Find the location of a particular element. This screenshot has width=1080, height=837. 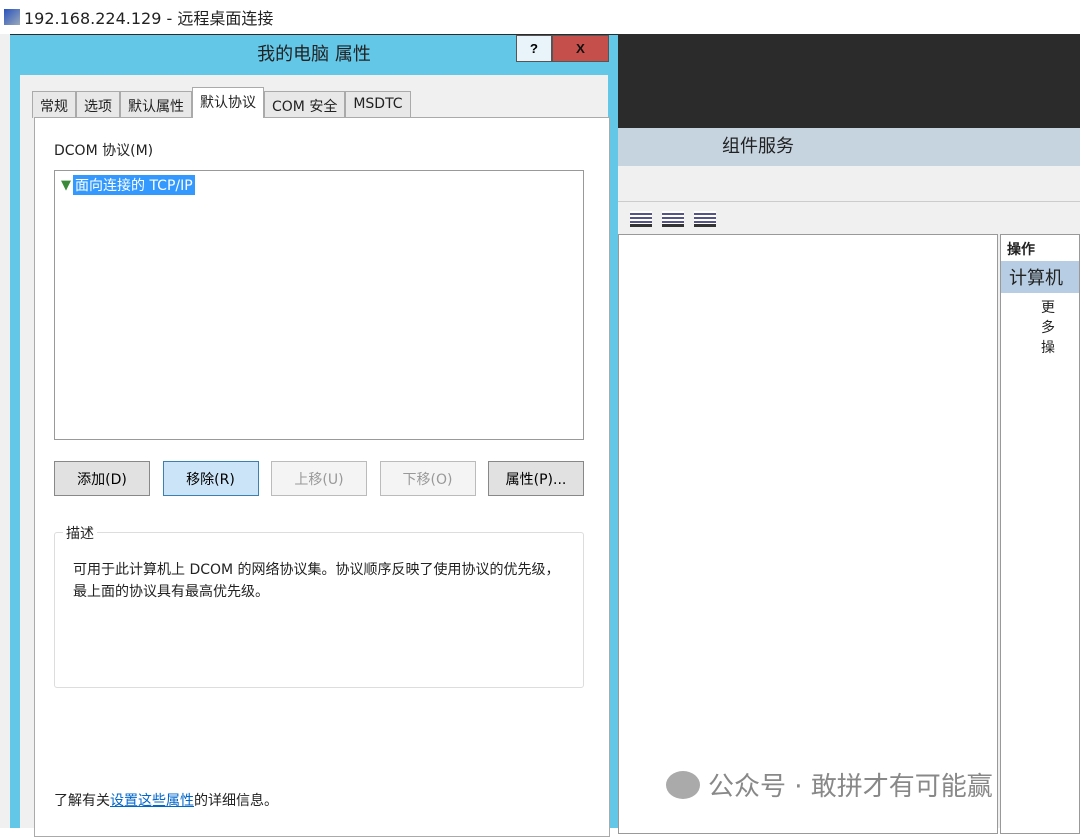

tab-bar: 常规 选项 默认属性 默认协议 COM 安全 MSDTC is located at coordinates (221, 102).